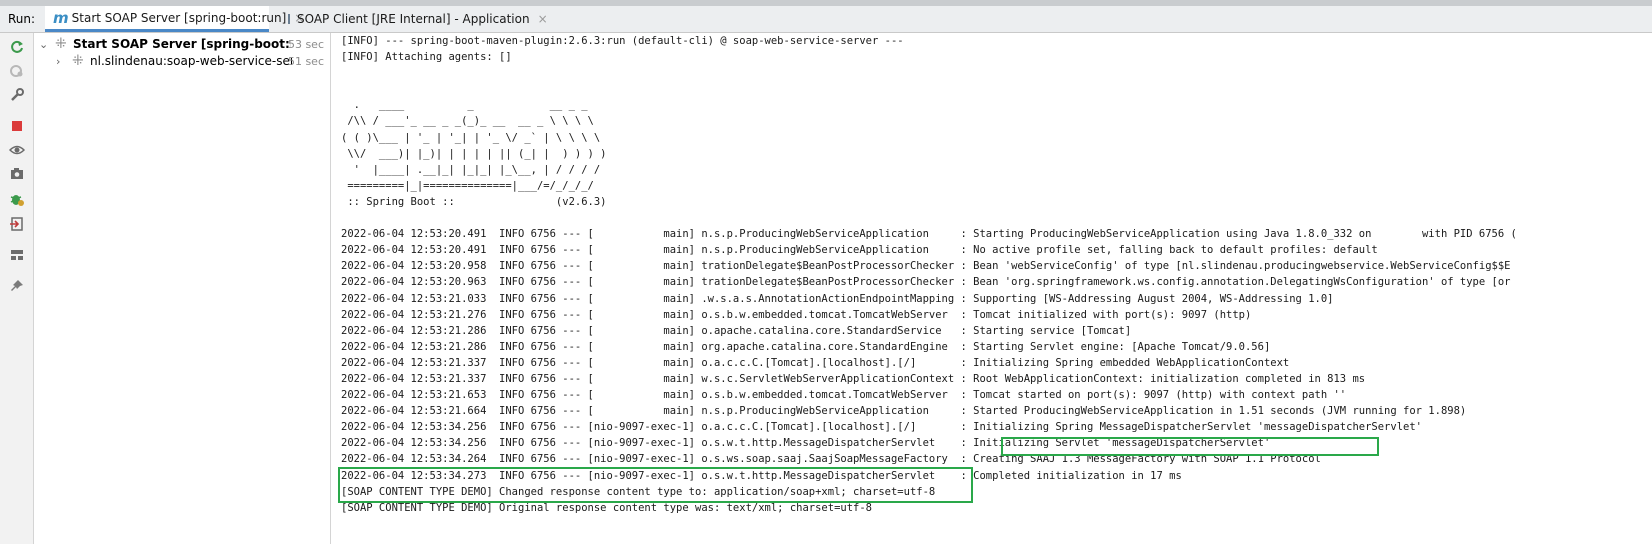  Describe the element at coordinates (17, 224) in the screenshot. I see `exit-icon` at that location.